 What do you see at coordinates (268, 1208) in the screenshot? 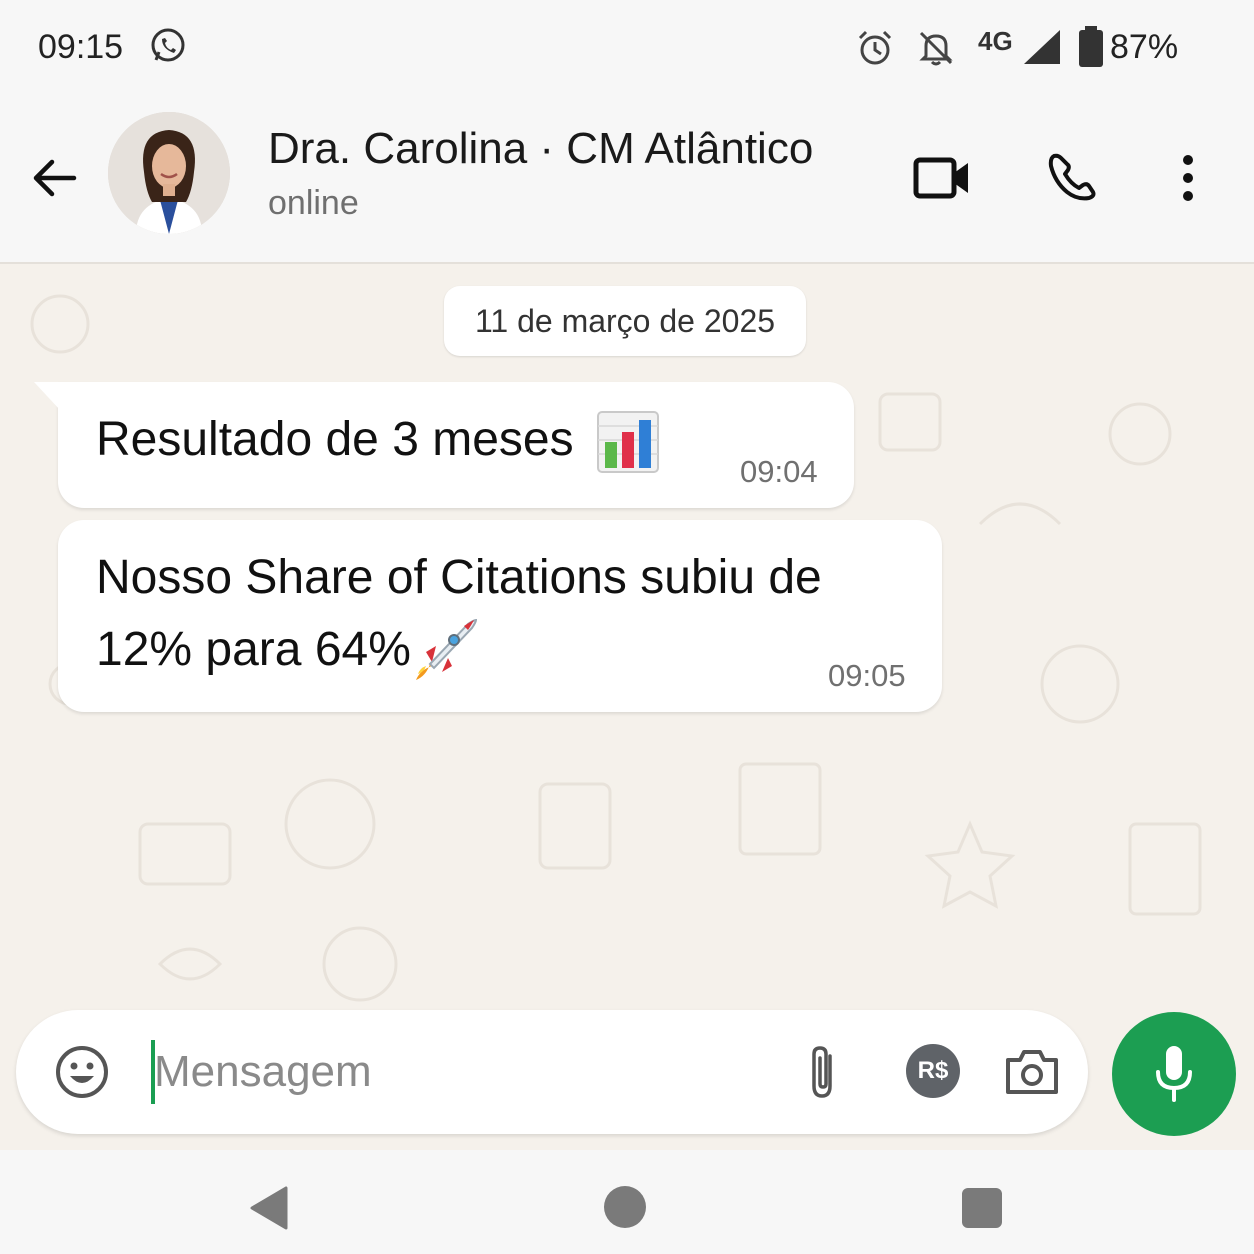
I see `nav-back-icon` at bounding box center [268, 1208].